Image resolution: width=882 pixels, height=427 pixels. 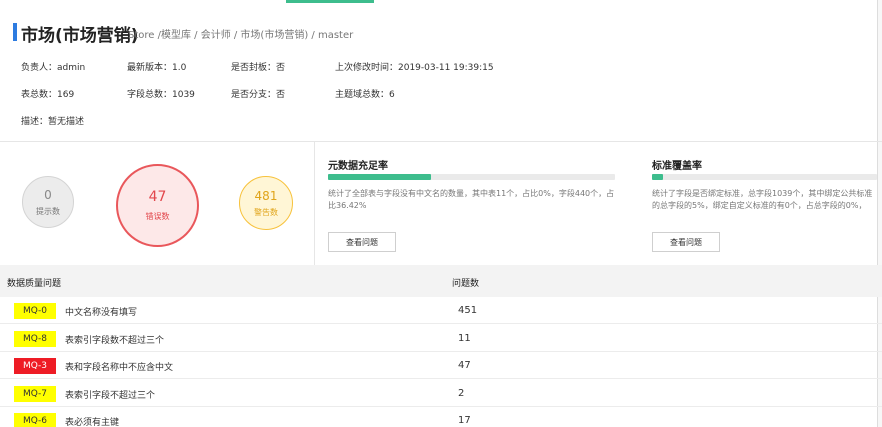 What do you see at coordinates (157, 68) in the screenshot?
I see `latest-version-info: 最新版本：1.0` at bounding box center [157, 68].